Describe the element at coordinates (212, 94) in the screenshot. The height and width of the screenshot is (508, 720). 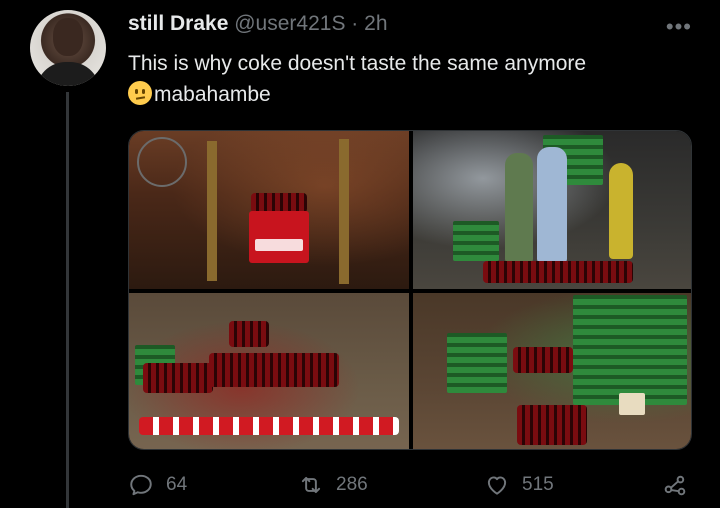
I see `tweet-text-hashword: mabahambe` at that location.